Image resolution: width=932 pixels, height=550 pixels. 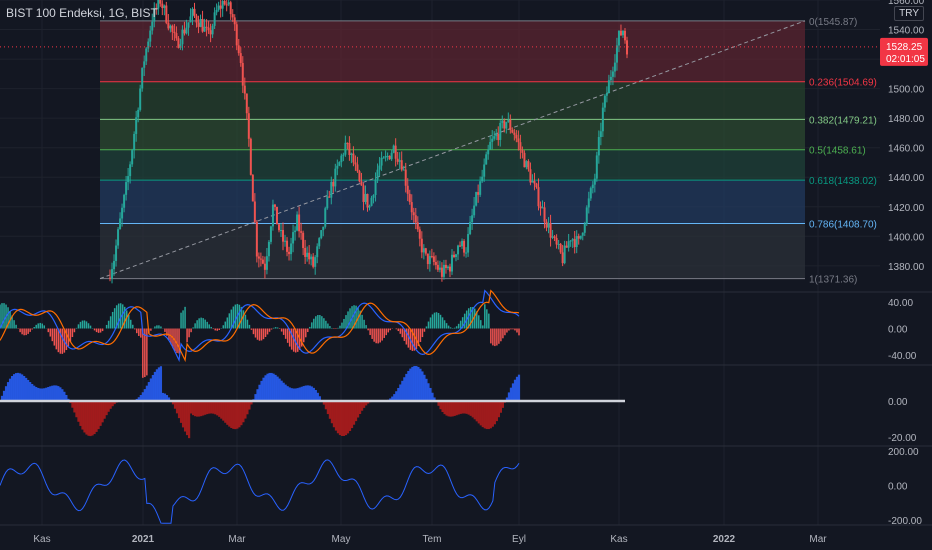 What do you see at coordinates (833, 280) in the screenshot?
I see `fib-level-label: 1(1371.36)` at bounding box center [833, 280].